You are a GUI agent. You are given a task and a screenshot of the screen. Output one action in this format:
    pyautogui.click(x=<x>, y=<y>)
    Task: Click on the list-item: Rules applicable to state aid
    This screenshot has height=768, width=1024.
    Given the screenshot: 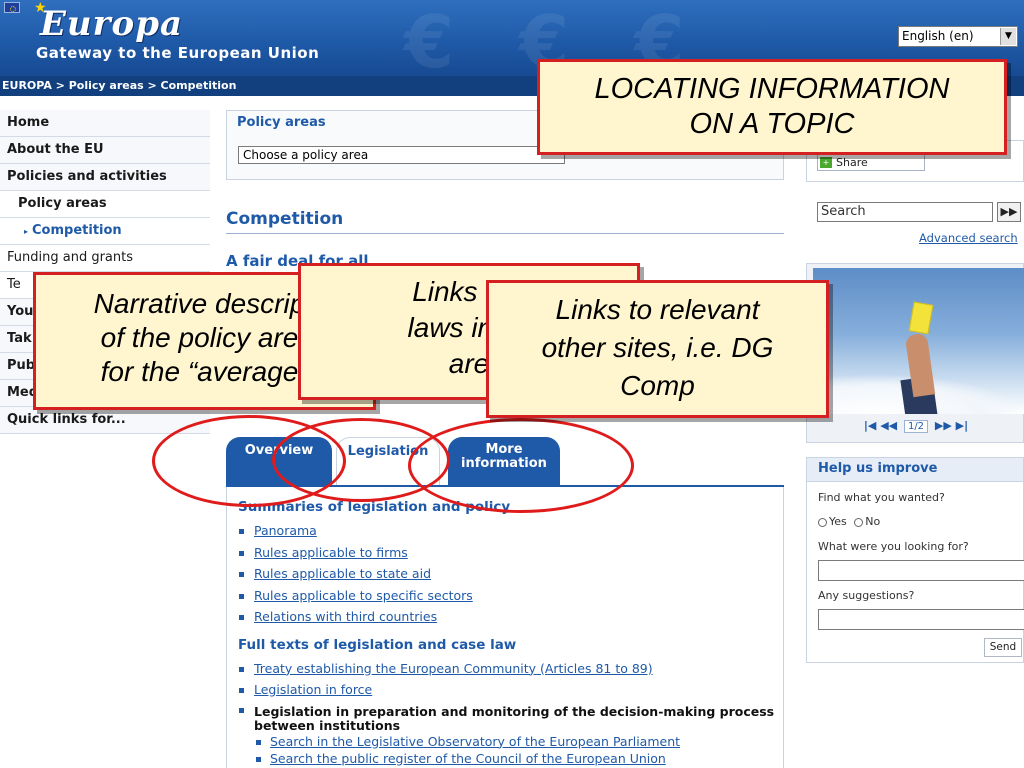 What is the action you would take?
    pyautogui.click(x=510, y=574)
    